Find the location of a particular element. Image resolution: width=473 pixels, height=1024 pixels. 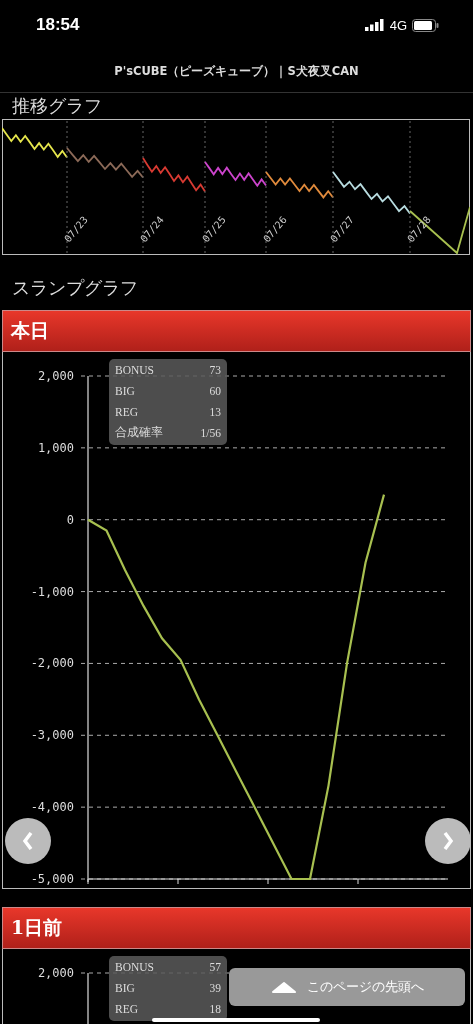

y-tick-label: -3,000 is located at coordinates (52, 735).